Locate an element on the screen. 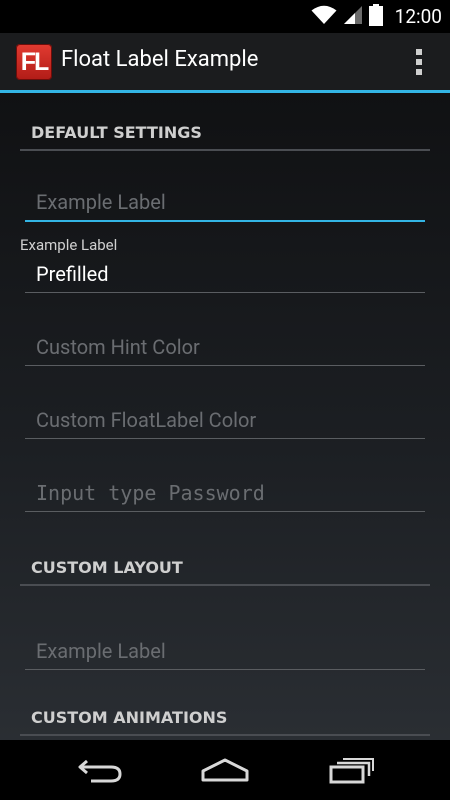 This screenshot has width=450, height=800. status-icons: 12:00 is located at coordinates (376, 16).